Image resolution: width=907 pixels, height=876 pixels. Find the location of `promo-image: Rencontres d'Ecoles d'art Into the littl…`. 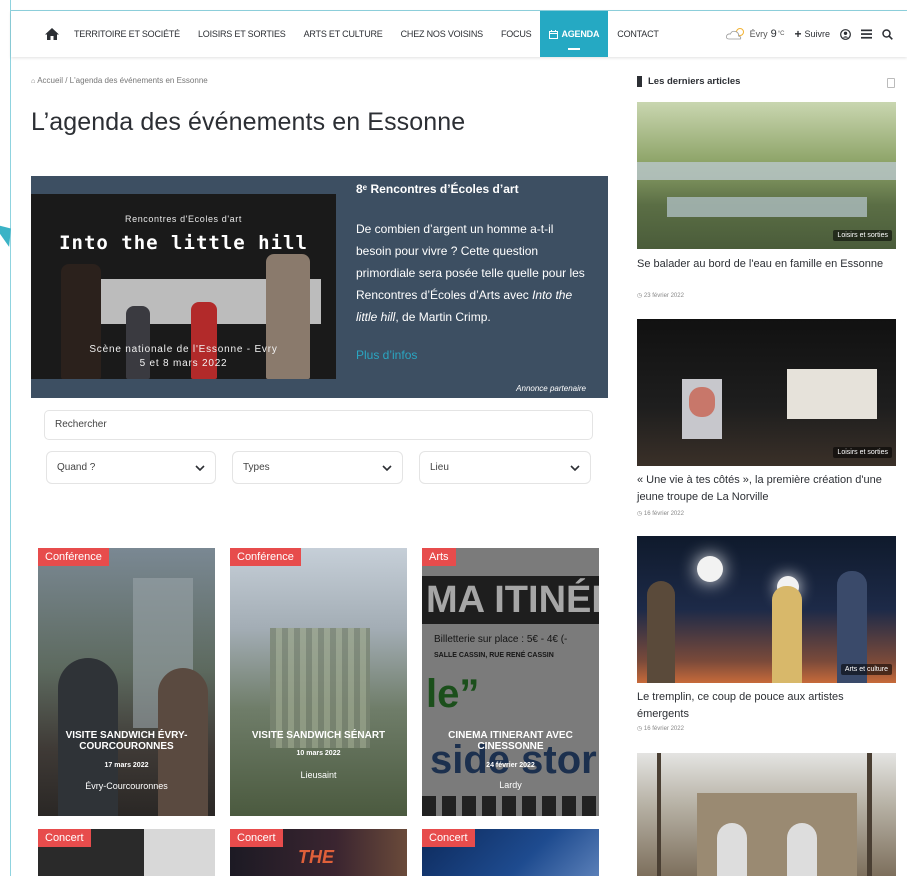

promo-image: Rencontres d'Ecoles d'art Into the littl… is located at coordinates (183, 286).